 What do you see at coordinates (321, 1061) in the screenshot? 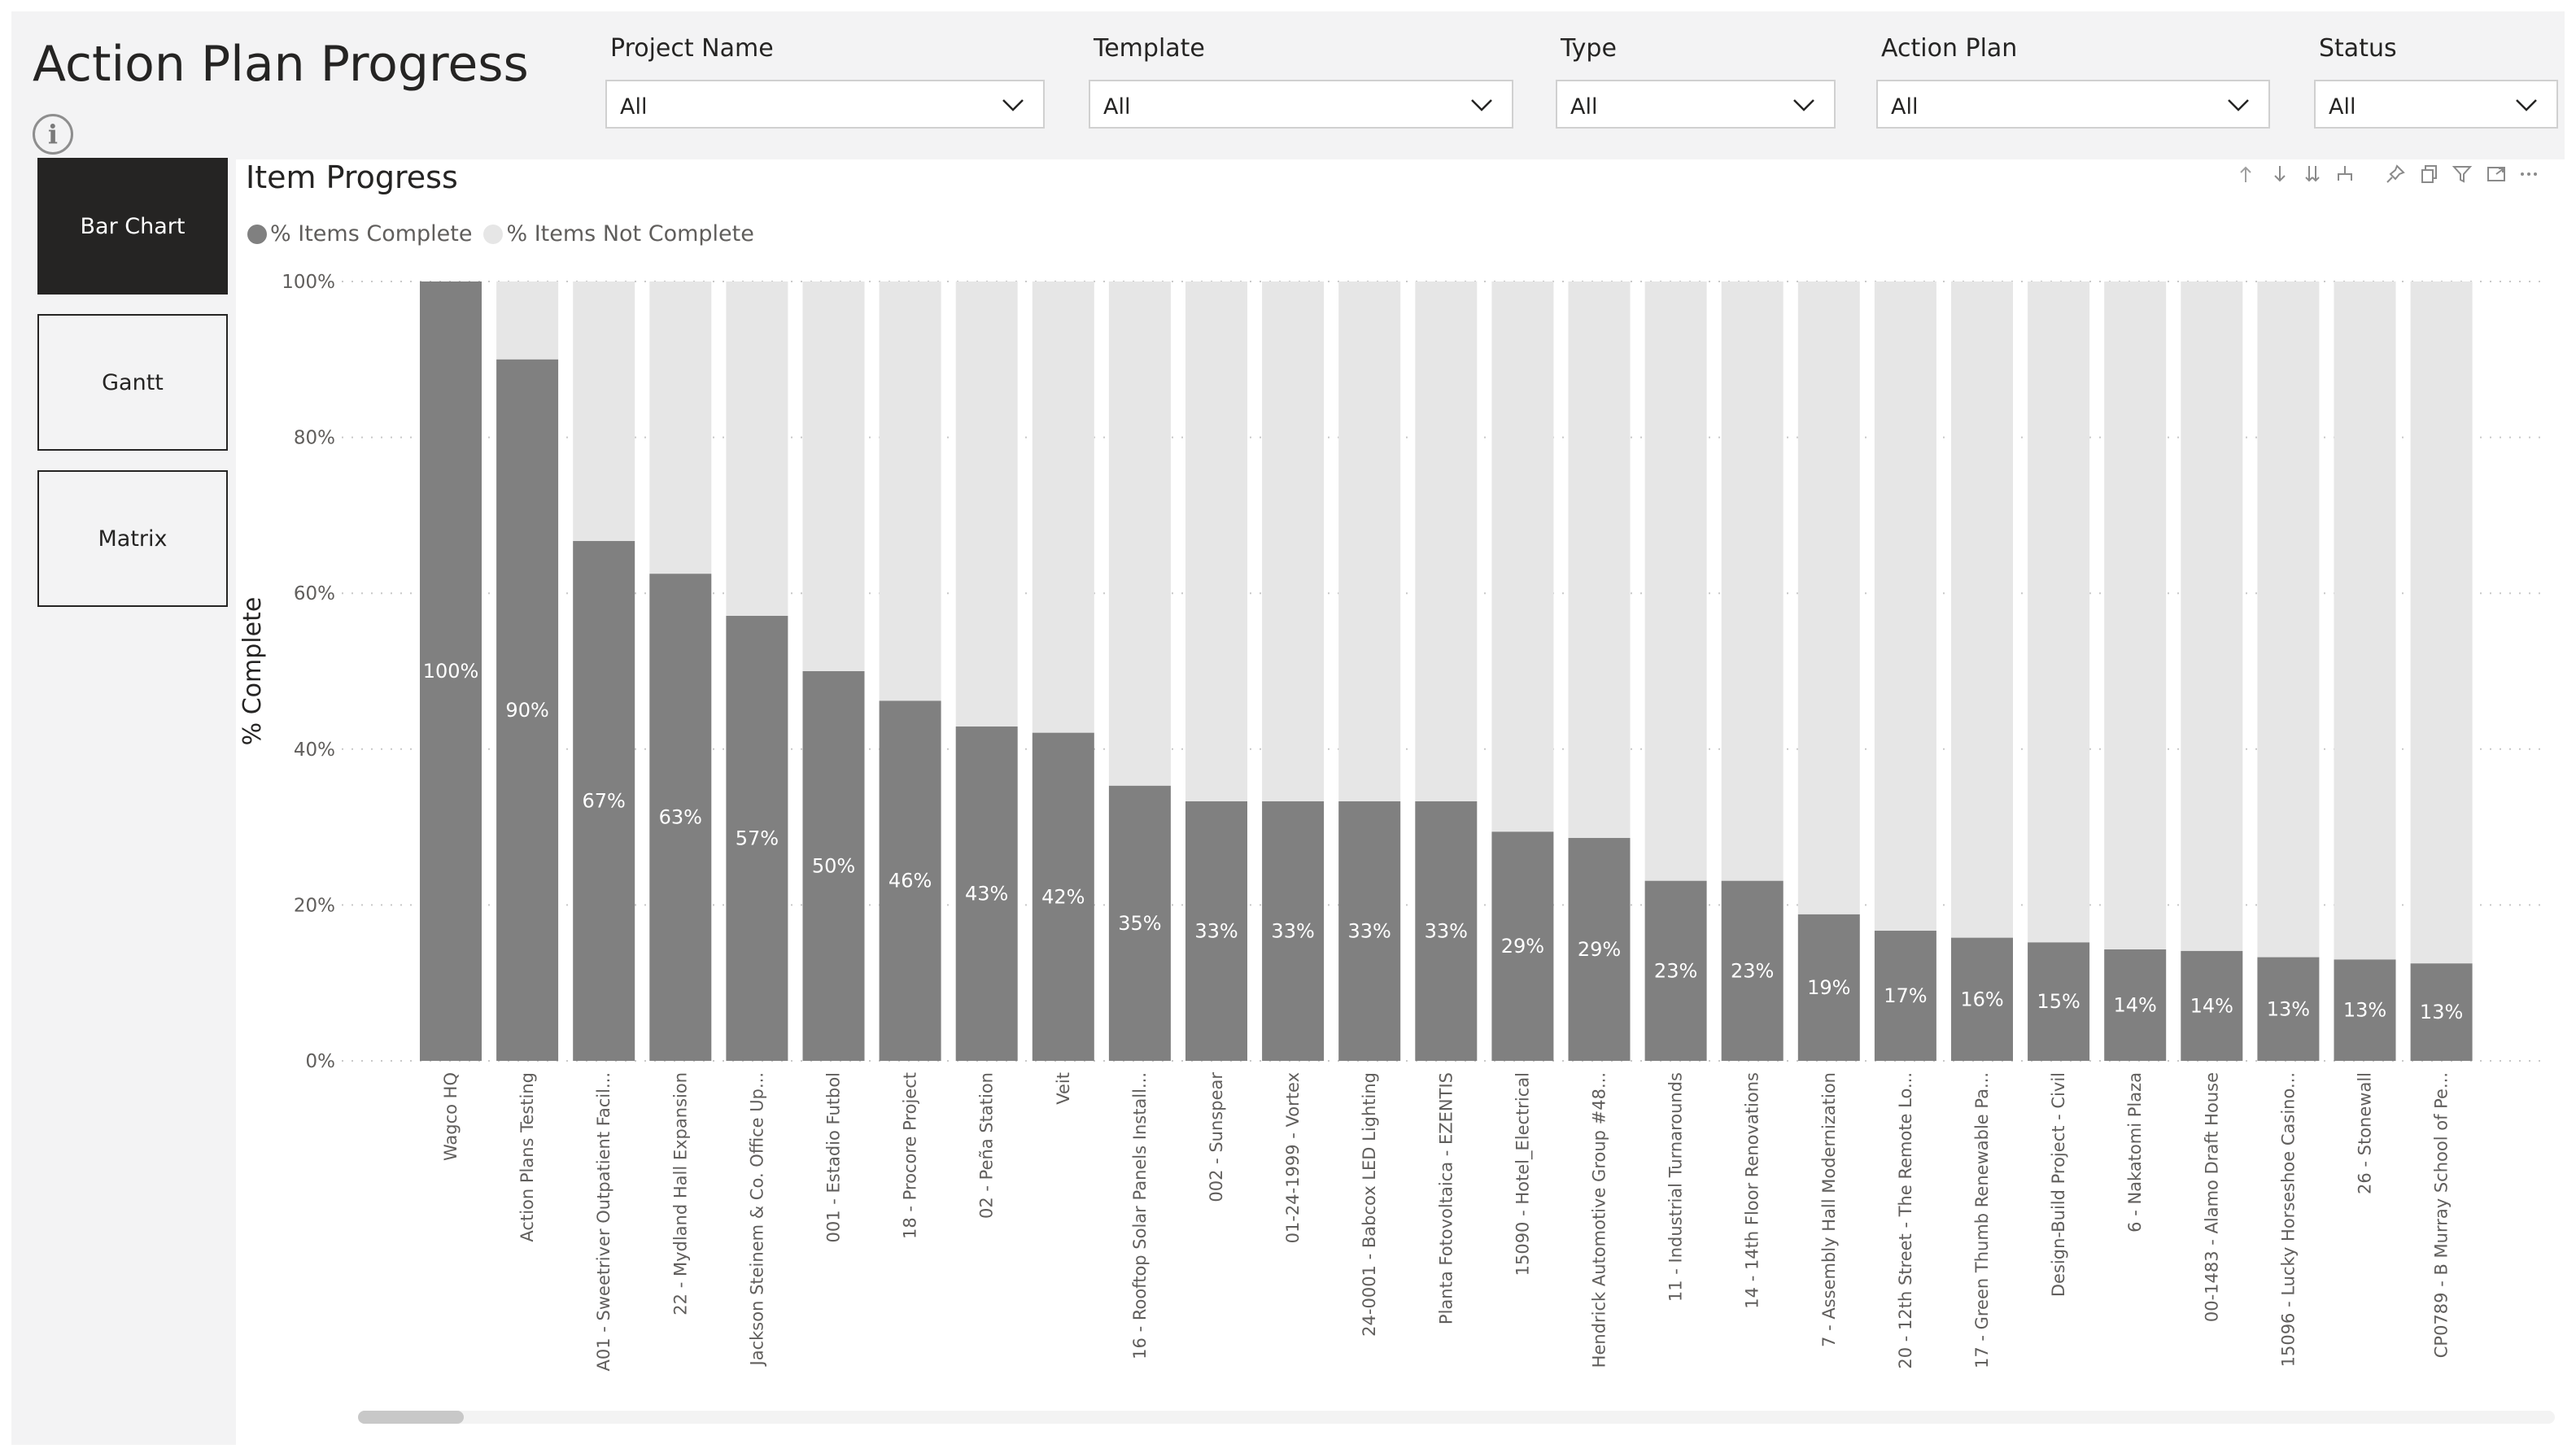
I see `y-tick-label: 0%` at bounding box center [321, 1061].